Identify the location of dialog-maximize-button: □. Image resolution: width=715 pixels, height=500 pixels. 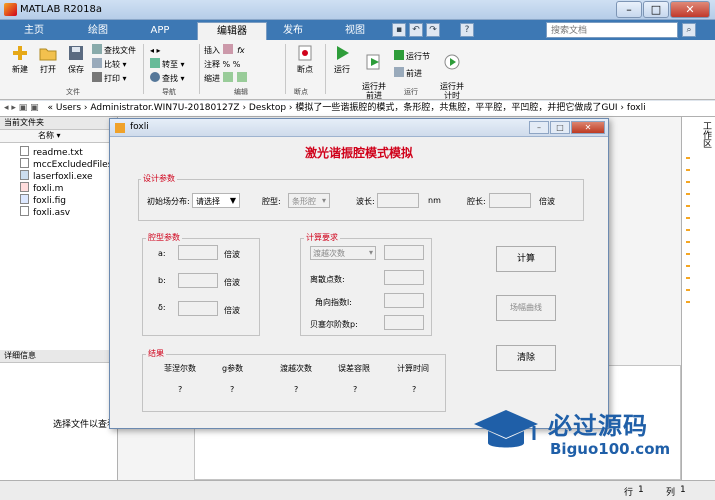
(560, 127).